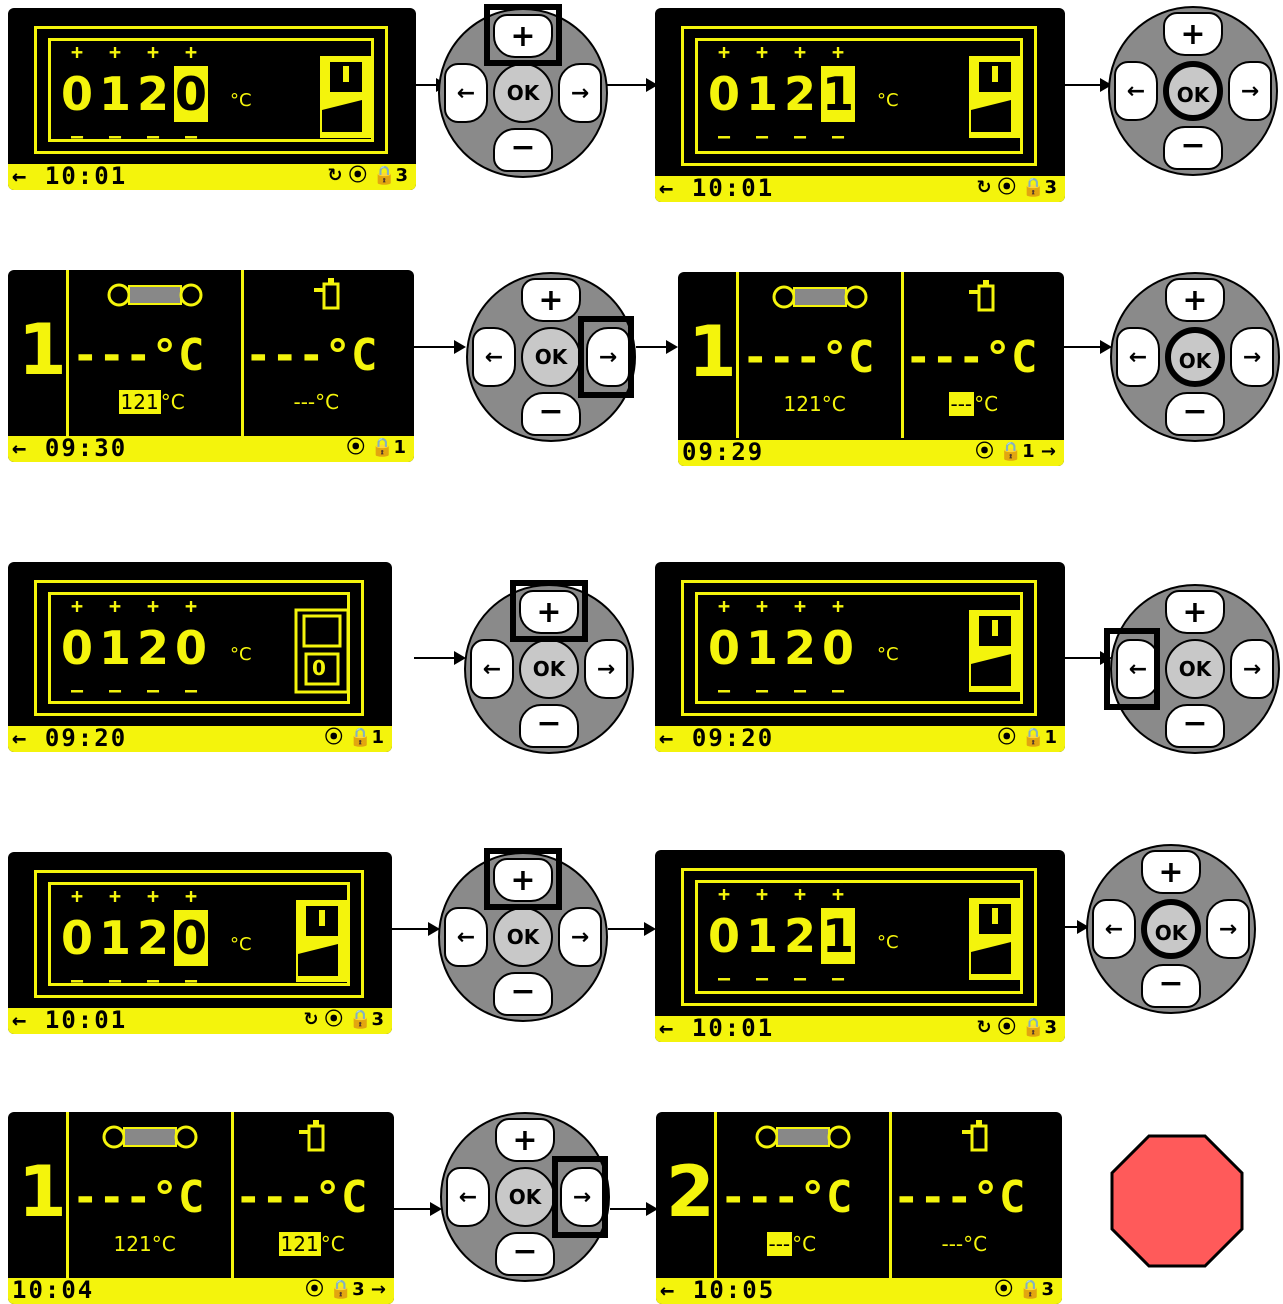 Image resolution: width=1283 pixels, height=1304 pixels. I want to click on status-icons: ⦿ 🔒1 →, so click(1015, 451).